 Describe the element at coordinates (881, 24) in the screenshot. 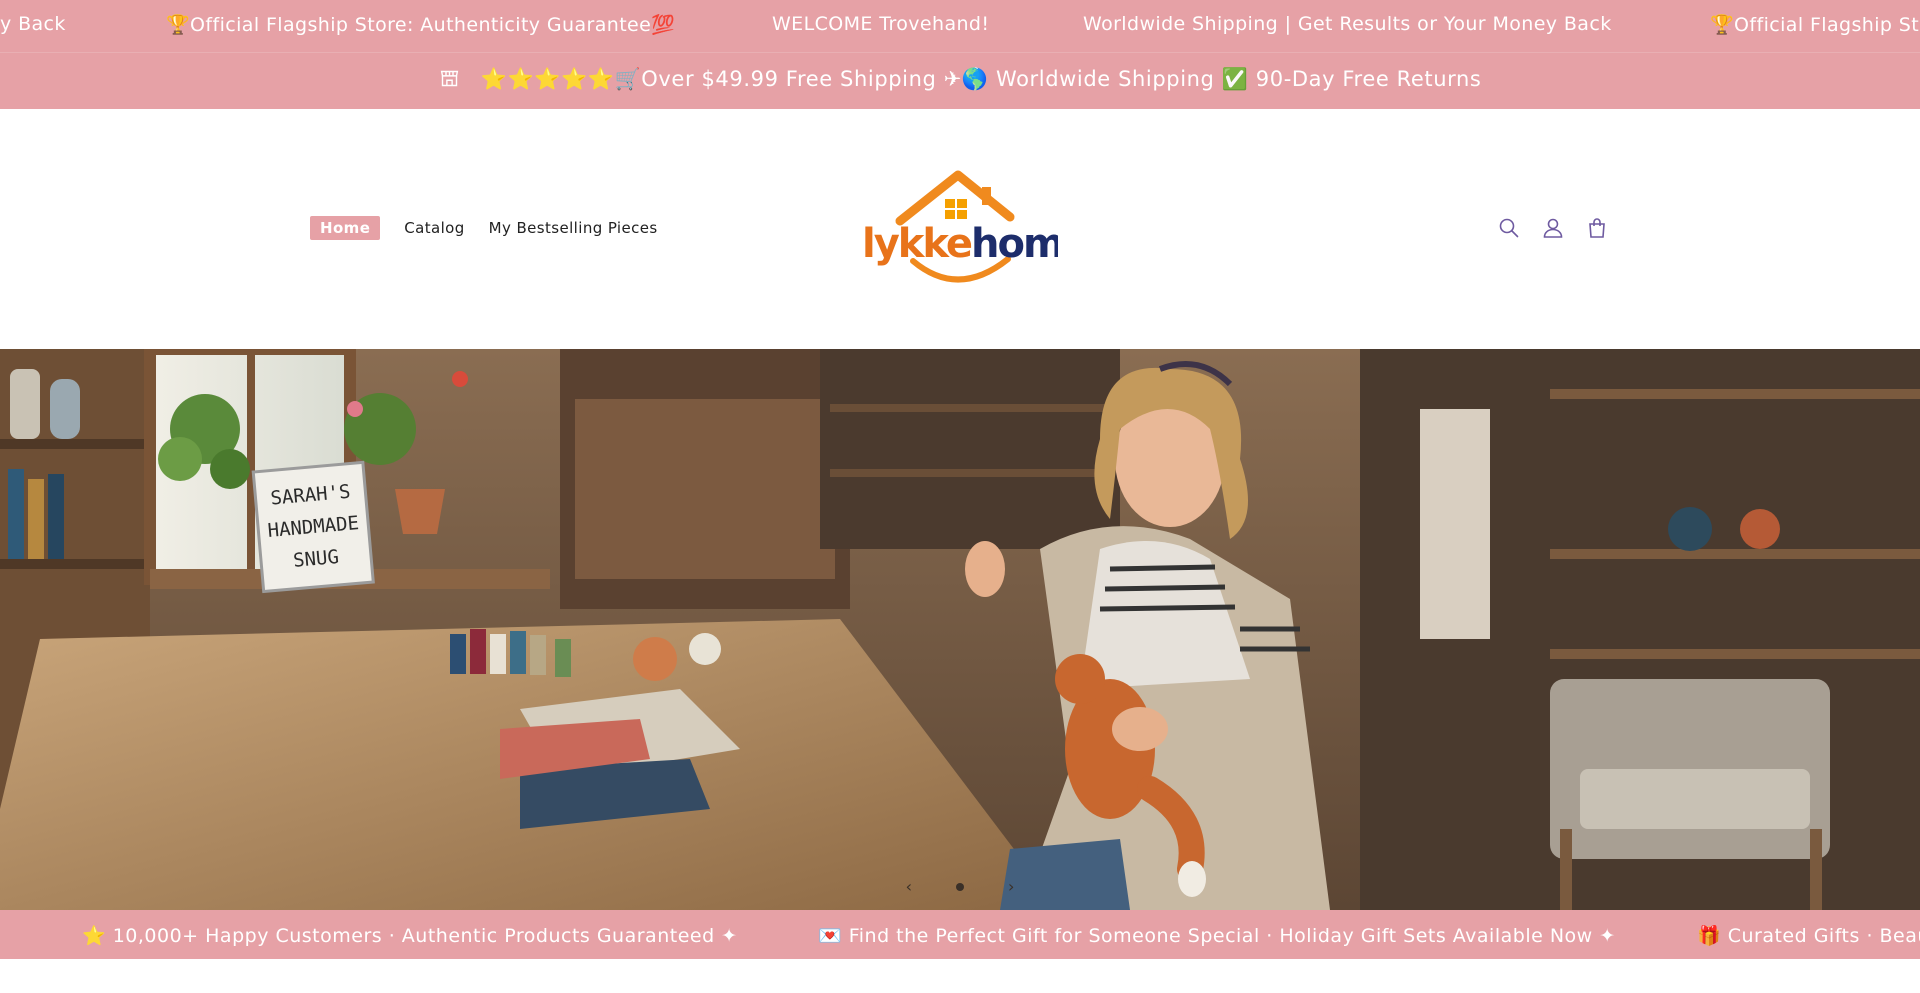

I see `marquee-message: WELCOME Trovehand!` at that location.